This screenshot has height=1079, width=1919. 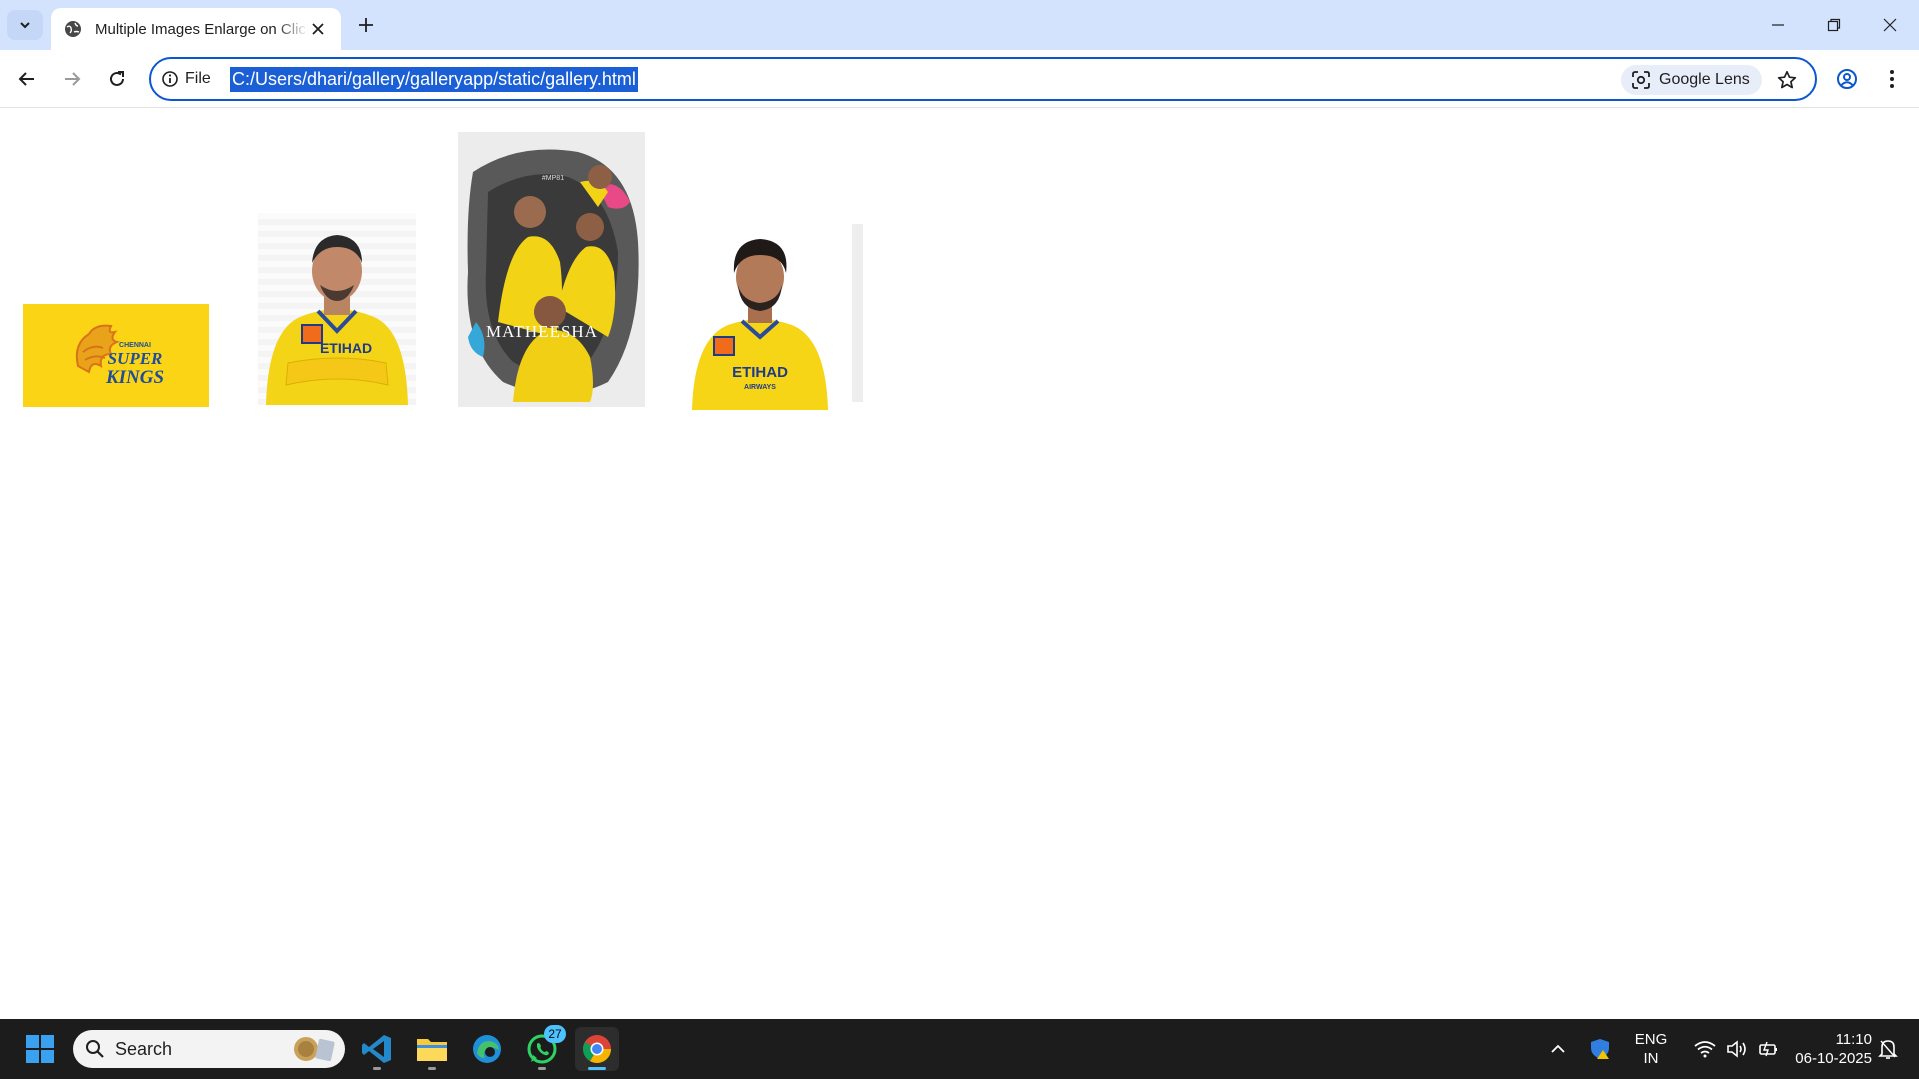 I want to click on svg-text: #MP81, so click(x=553, y=178).